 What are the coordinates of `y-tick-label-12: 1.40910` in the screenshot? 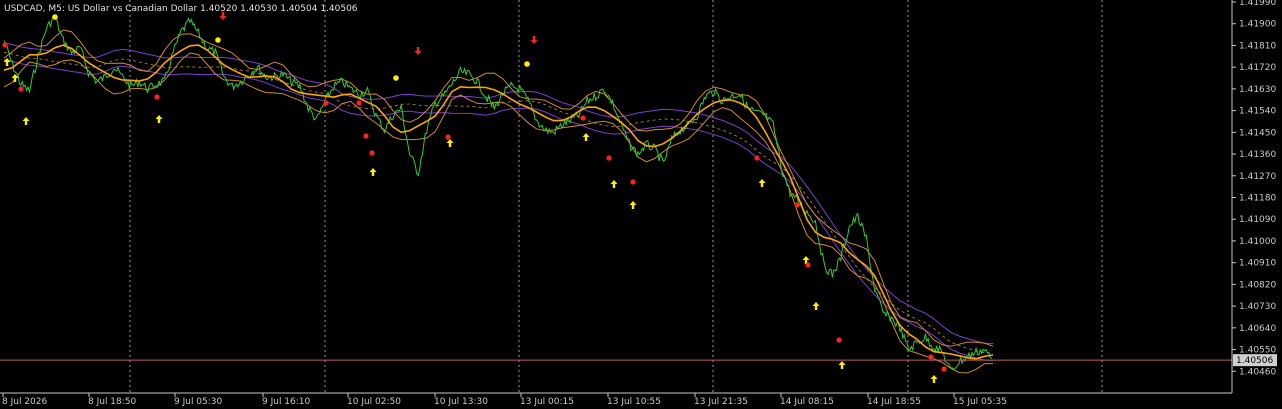 It's located at (1257, 264).